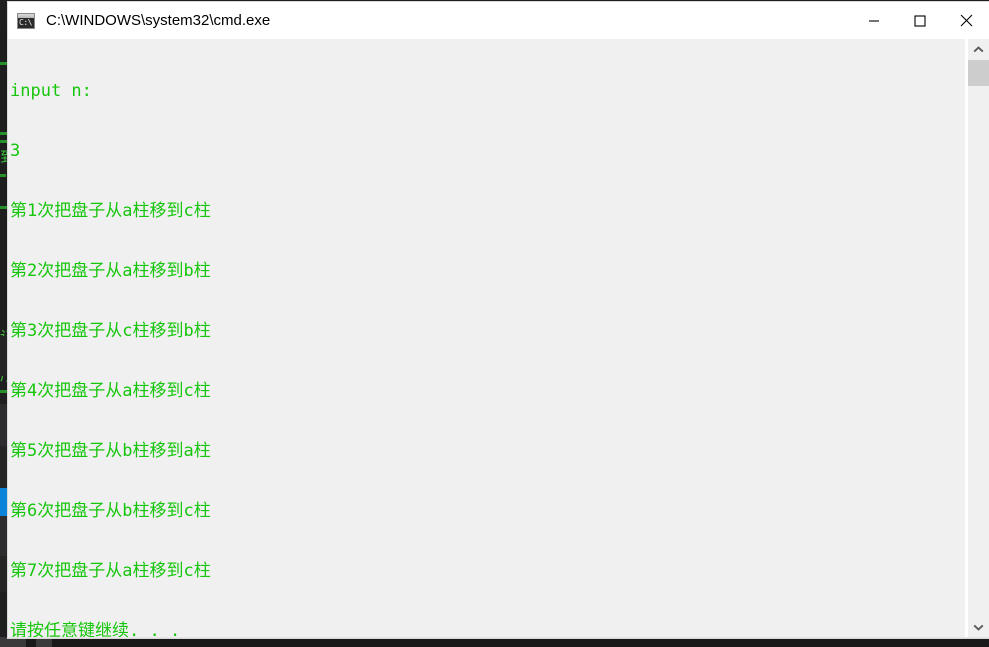 This screenshot has width=989, height=647. I want to click on scrollbar-down-button, so click(978, 626).